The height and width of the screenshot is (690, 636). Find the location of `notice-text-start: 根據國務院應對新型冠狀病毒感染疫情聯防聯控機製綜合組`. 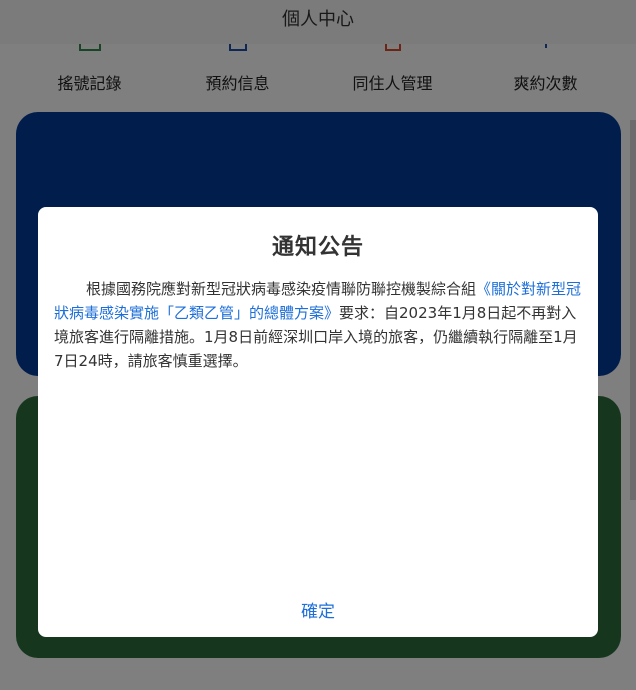

notice-text-start: 根據國務院應對新型冠狀病毒感染疫情聯防聯控機製綜合組 is located at coordinates (281, 289).